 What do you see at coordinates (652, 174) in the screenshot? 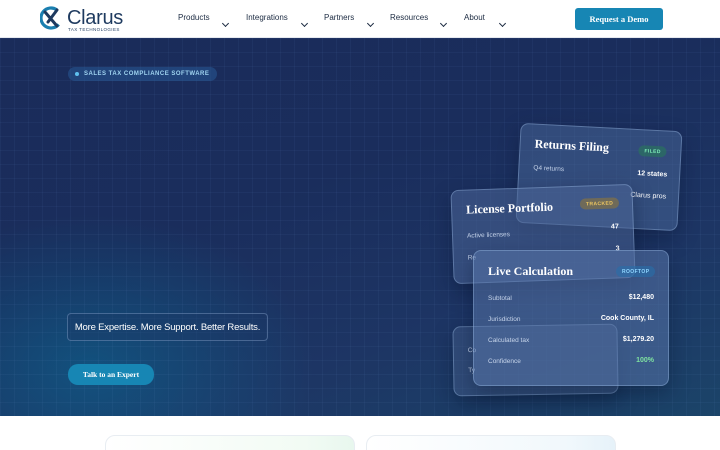
I see `row-value: 12 states` at bounding box center [652, 174].